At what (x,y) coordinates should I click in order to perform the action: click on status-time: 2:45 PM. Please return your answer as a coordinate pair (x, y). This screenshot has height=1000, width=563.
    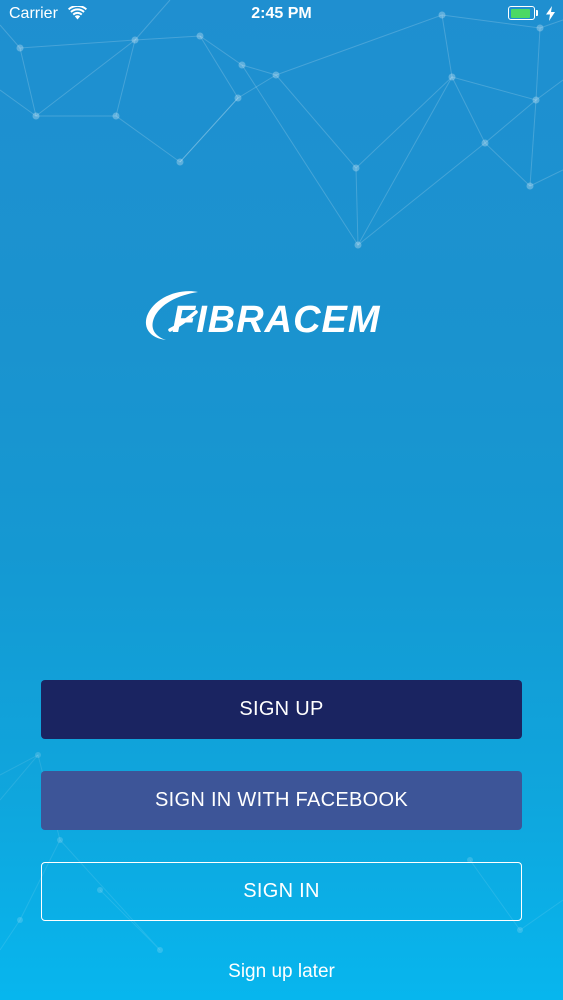
    Looking at the image, I should click on (281, 13).